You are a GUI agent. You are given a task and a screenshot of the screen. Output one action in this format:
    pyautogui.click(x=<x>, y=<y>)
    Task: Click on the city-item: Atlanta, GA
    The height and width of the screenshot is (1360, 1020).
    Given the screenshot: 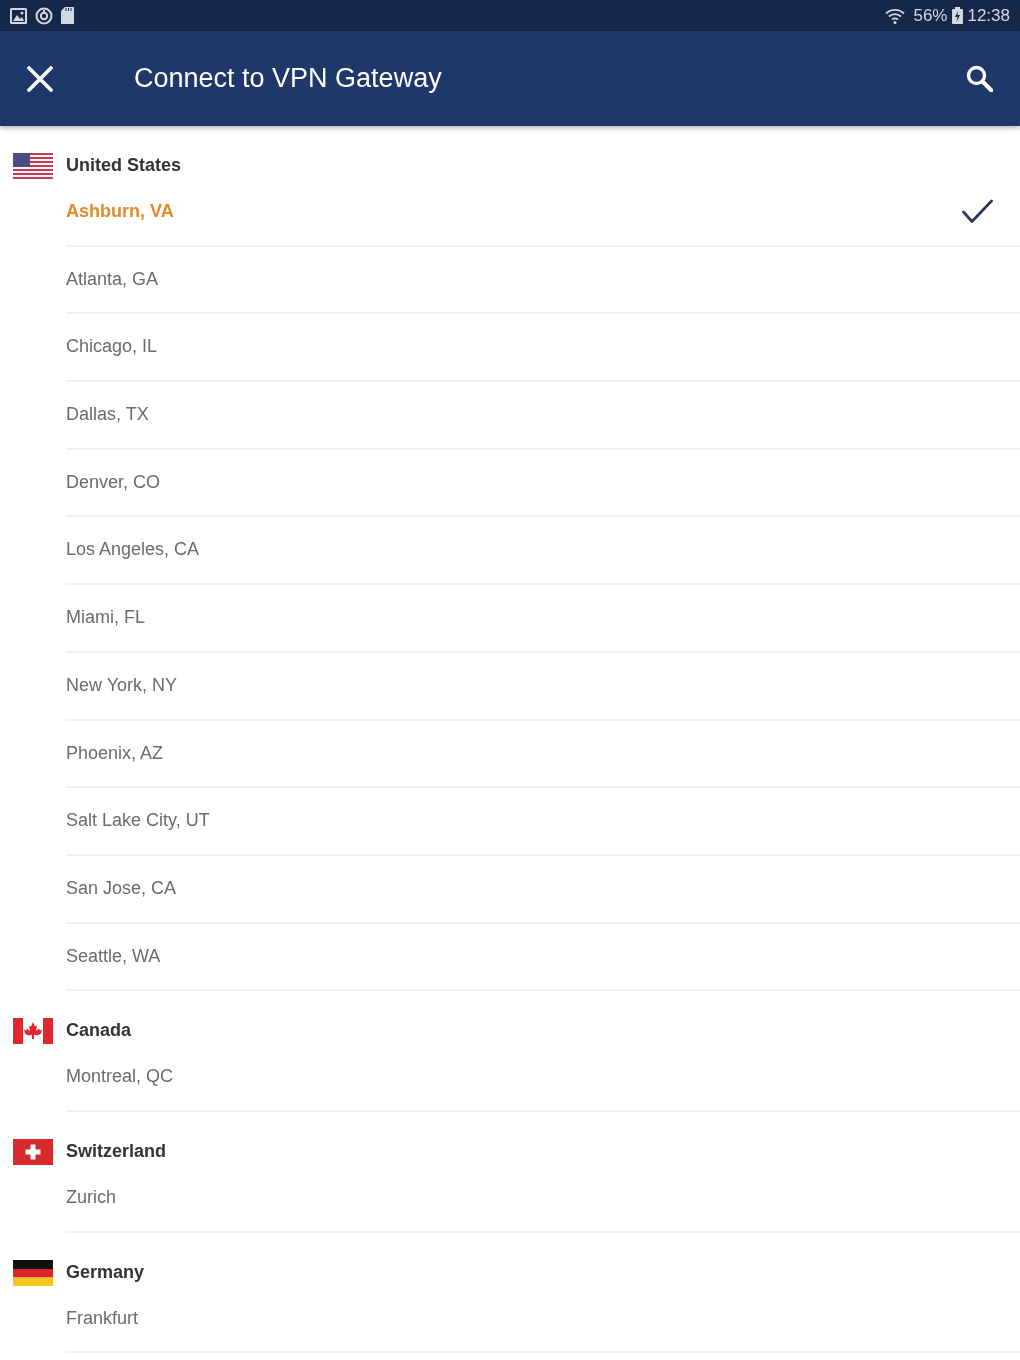 What is the action you would take?
    pyautogui.click(x=543, y=280)
    